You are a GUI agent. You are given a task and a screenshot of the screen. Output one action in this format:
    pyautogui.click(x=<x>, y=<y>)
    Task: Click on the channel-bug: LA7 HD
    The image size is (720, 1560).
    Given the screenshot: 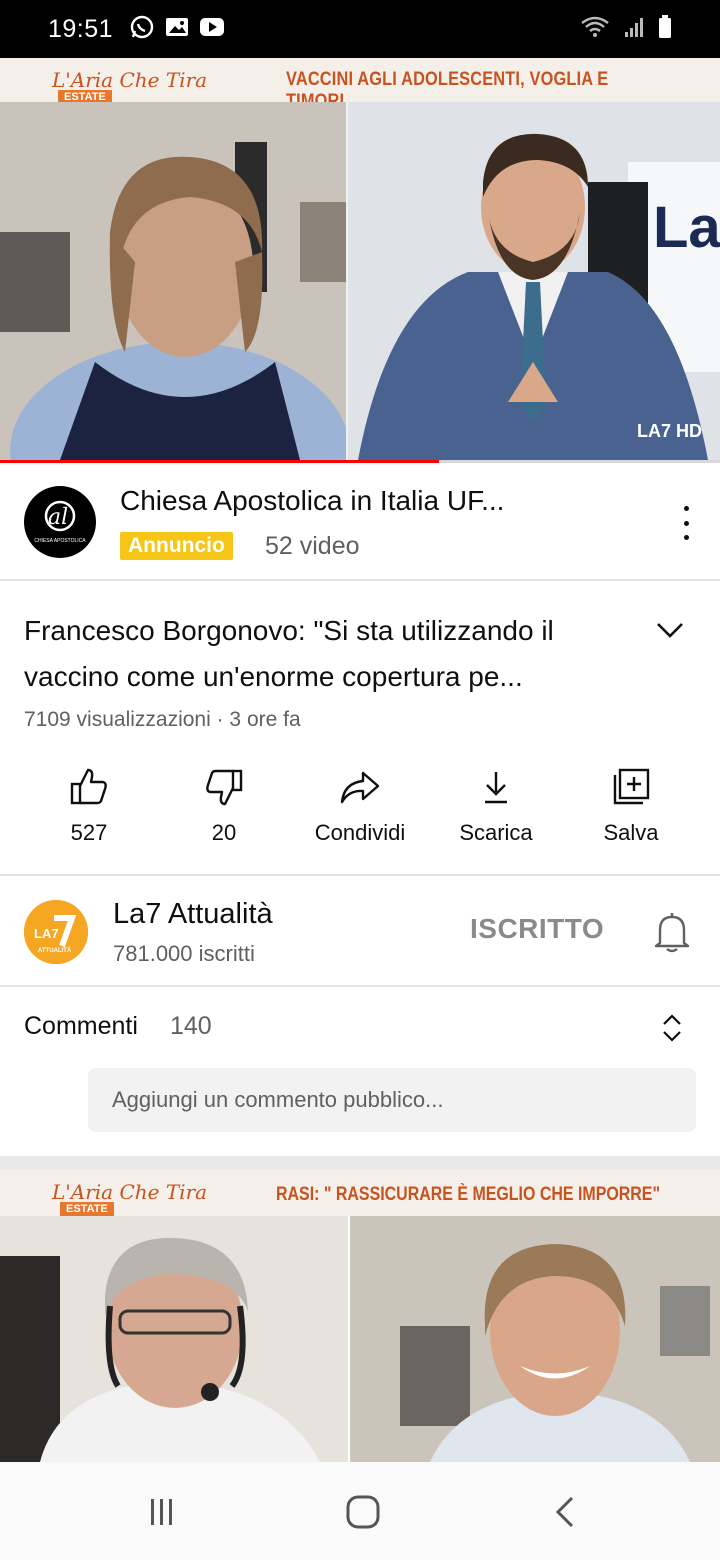 What is the action you would take?
    pyautogui.click(x=669, y=431)
    